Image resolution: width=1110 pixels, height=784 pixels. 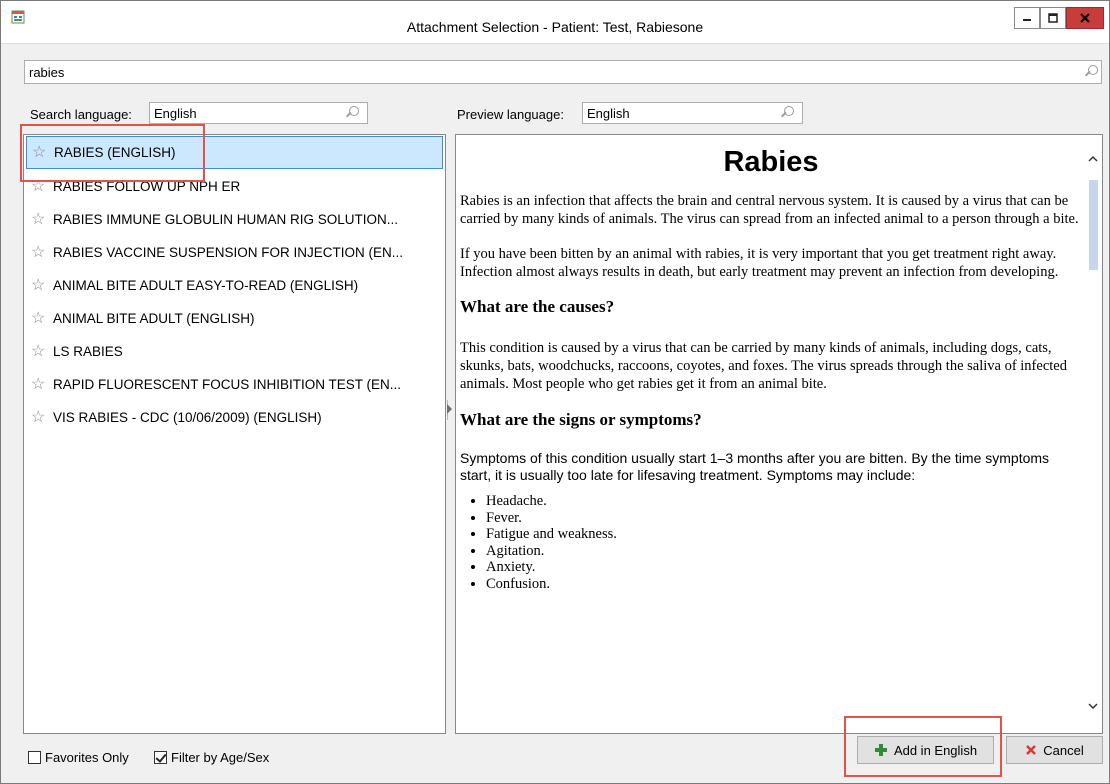 I want to click on add-in-english-button: Add in English, so click(x=925, y=750).